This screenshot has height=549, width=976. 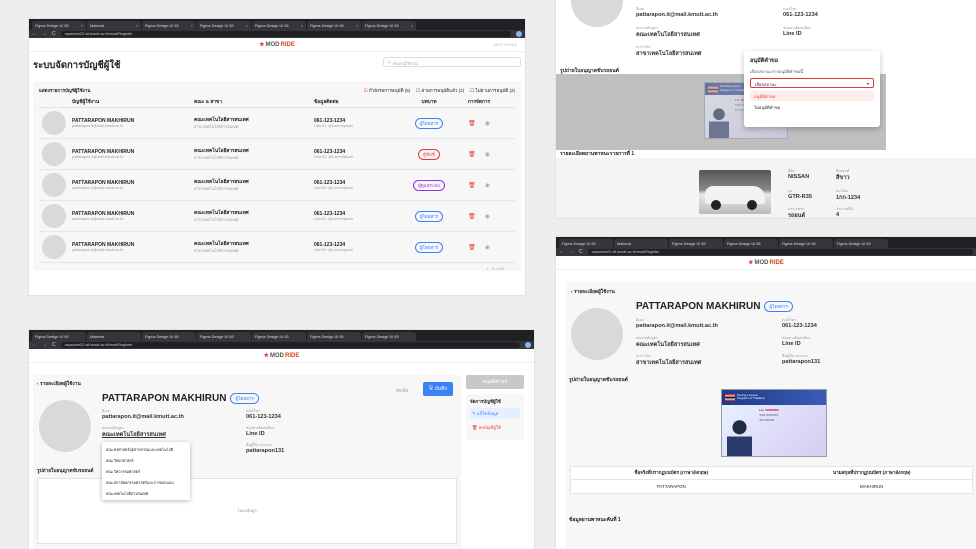 I want to click on app-header: ★ MOD RIDE, so click(x=281, y=356).